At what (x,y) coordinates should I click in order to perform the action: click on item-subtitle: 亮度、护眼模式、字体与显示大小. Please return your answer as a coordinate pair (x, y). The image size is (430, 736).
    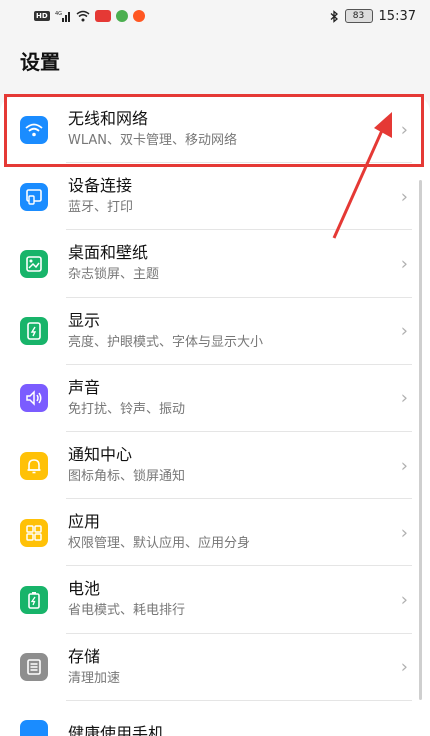
    Looking at the image, I should click on (166, 342).